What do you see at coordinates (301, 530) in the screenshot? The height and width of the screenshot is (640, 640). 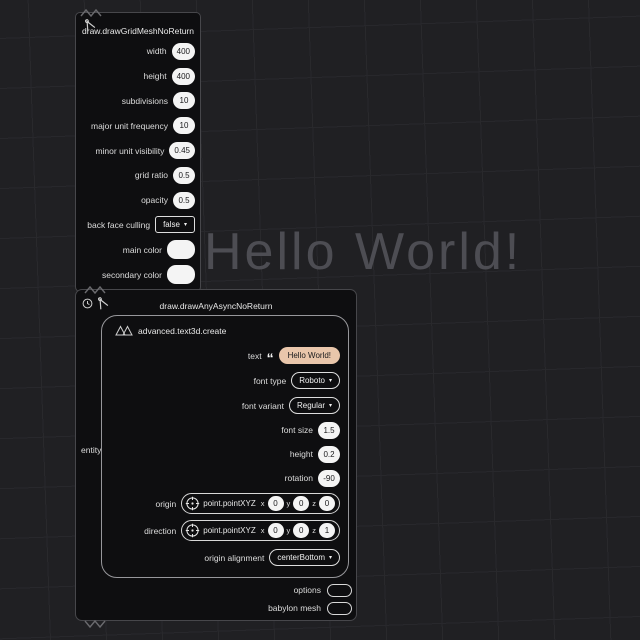 I see `direction-y-input: 0` at bounding box center [301, 530].